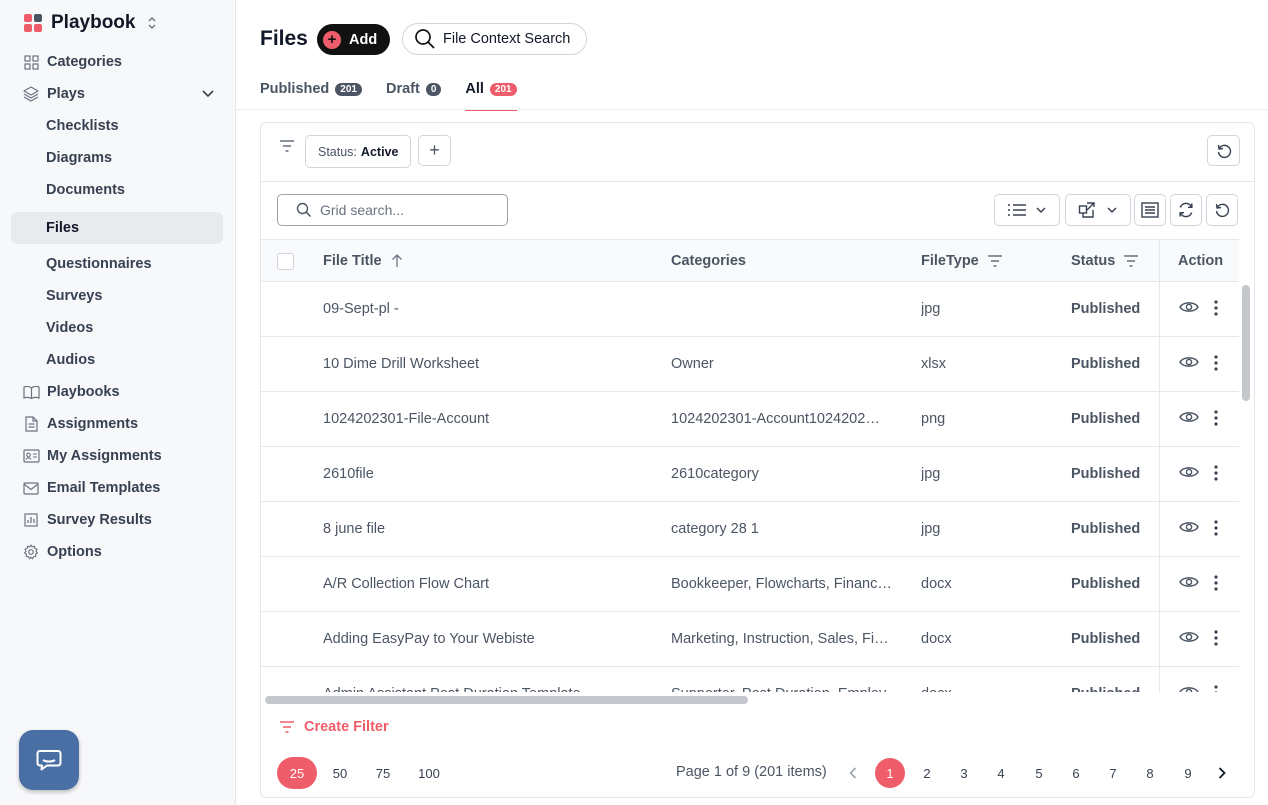 This screenshot has height=805, width=1268. What do you see at coordinates (363, 261) in the screenshot?
I see `column-header-file-title: File Title` at bounding box center [363, 261].